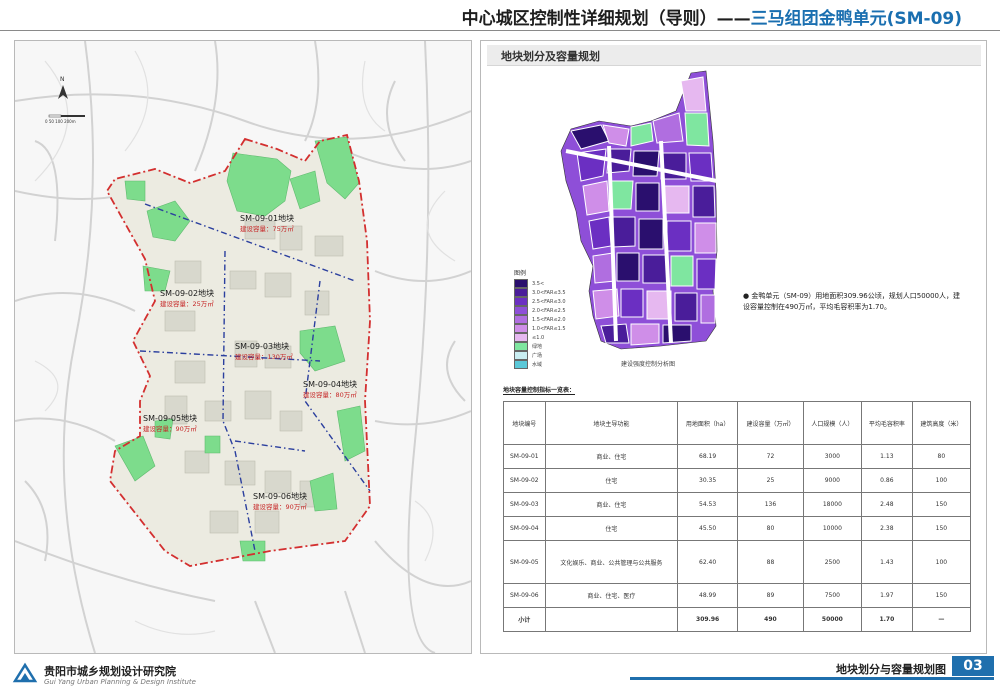 This screenshot has width=1000, height=694. Describe the element at coordinates (886, 456) in the screenshot. I see `table-cell: 1.13` at that location.